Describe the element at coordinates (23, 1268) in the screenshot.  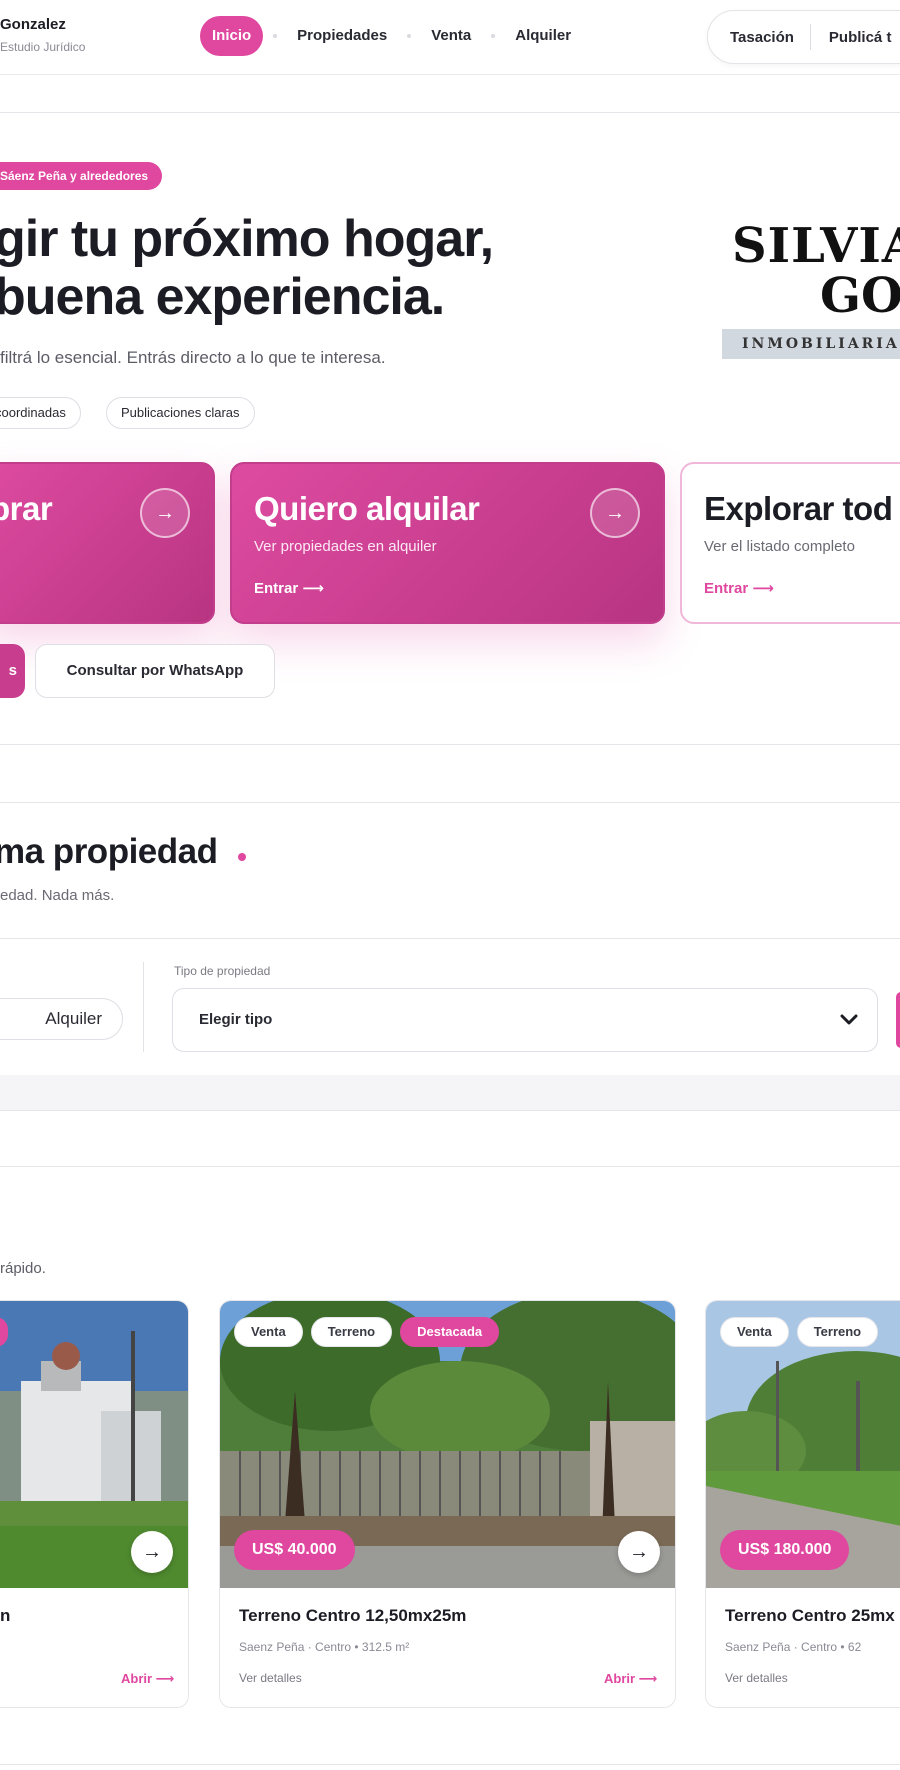
I see `listings-subtitle: rápido.` at that location.